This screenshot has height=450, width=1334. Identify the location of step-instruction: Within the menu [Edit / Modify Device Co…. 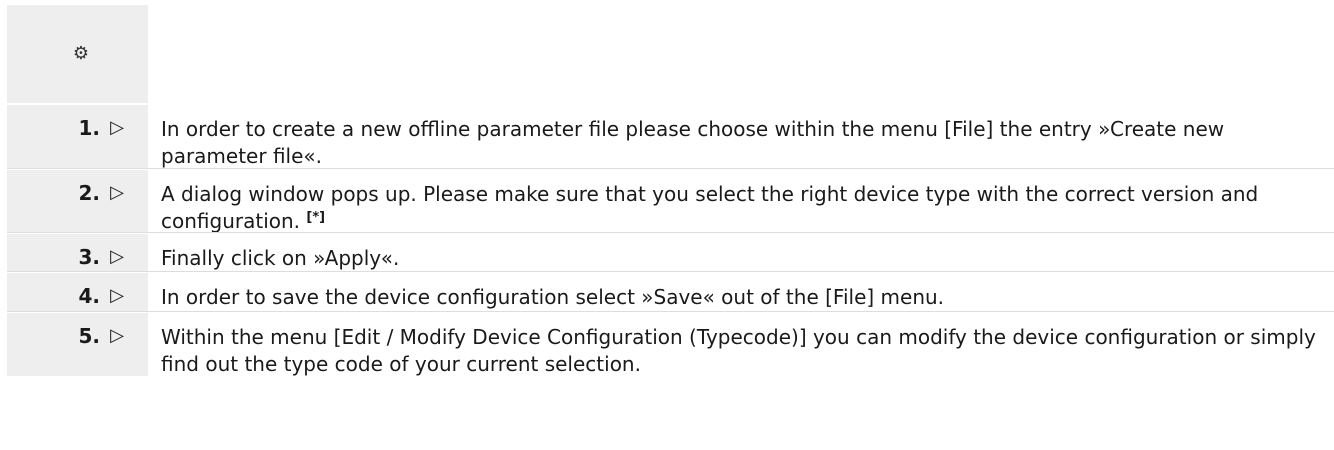
(738, 350).